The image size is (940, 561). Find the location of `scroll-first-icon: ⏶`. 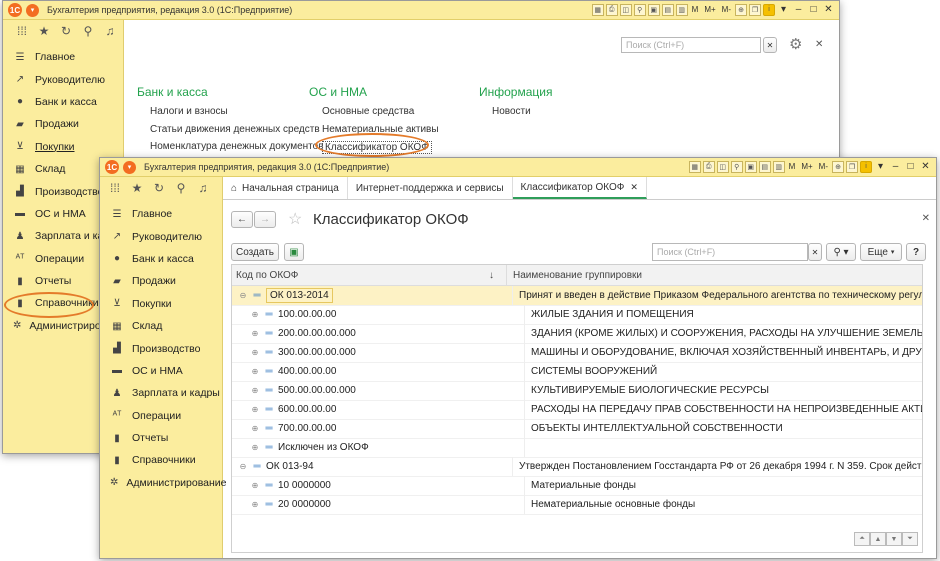

scroll-first-icon: ⏶ is located at coordinates (862, 539).